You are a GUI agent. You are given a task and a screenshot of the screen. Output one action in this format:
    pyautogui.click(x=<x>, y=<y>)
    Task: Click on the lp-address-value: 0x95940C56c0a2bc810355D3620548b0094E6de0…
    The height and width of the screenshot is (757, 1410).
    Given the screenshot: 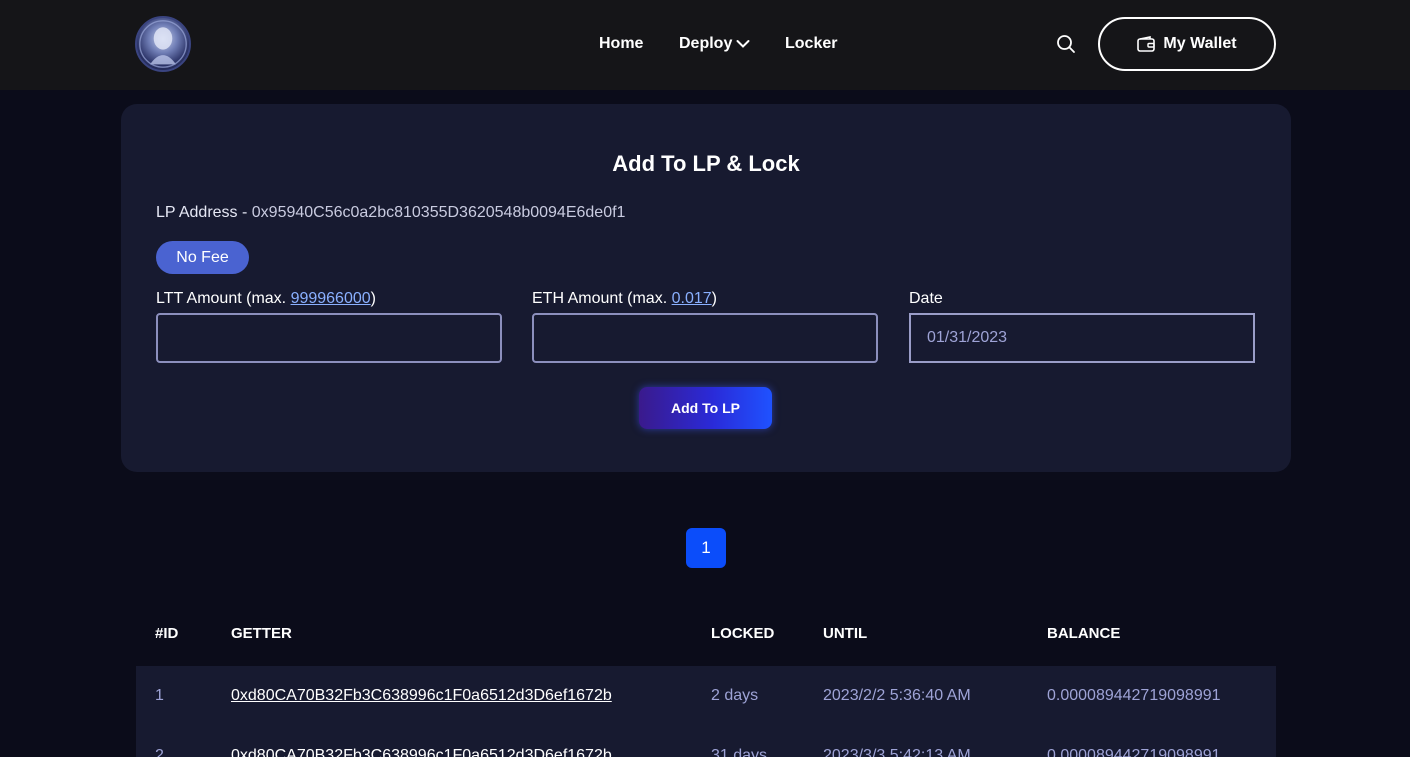 What is the action you would take?
    pyautogui.click(x=438, y=212)
    